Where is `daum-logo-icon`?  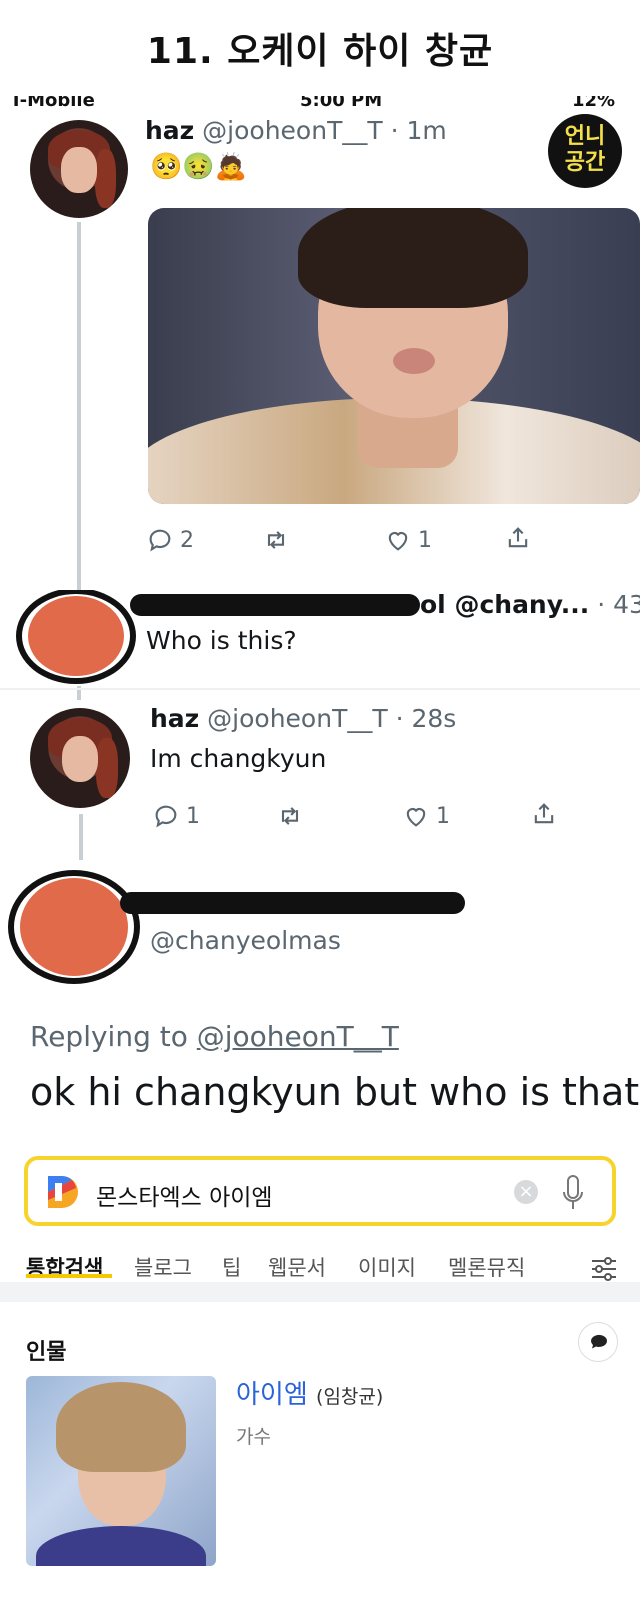 daum-logo-icon is located at coordinates (63, 1192).